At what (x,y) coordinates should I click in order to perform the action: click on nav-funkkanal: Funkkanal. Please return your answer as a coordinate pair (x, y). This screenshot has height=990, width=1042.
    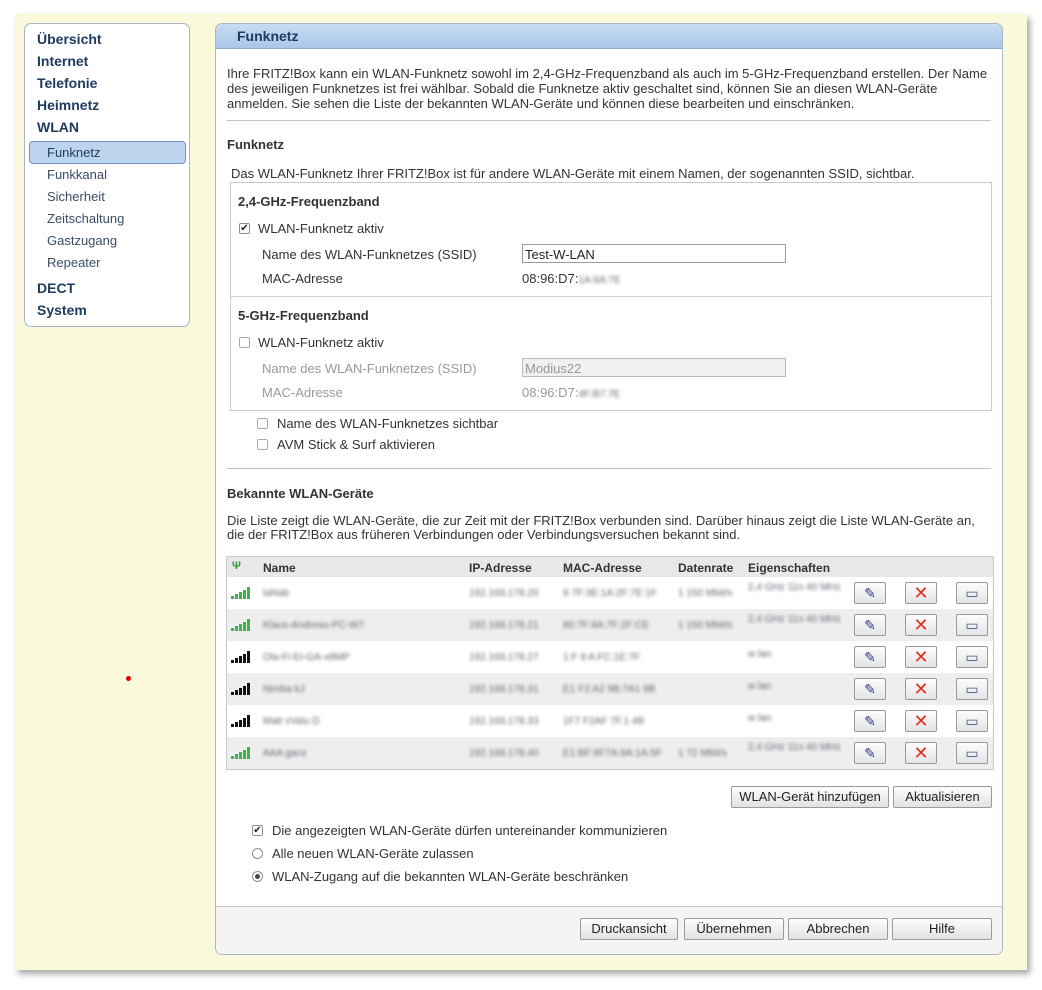
    Looking at the image, I should click on (77, 174).